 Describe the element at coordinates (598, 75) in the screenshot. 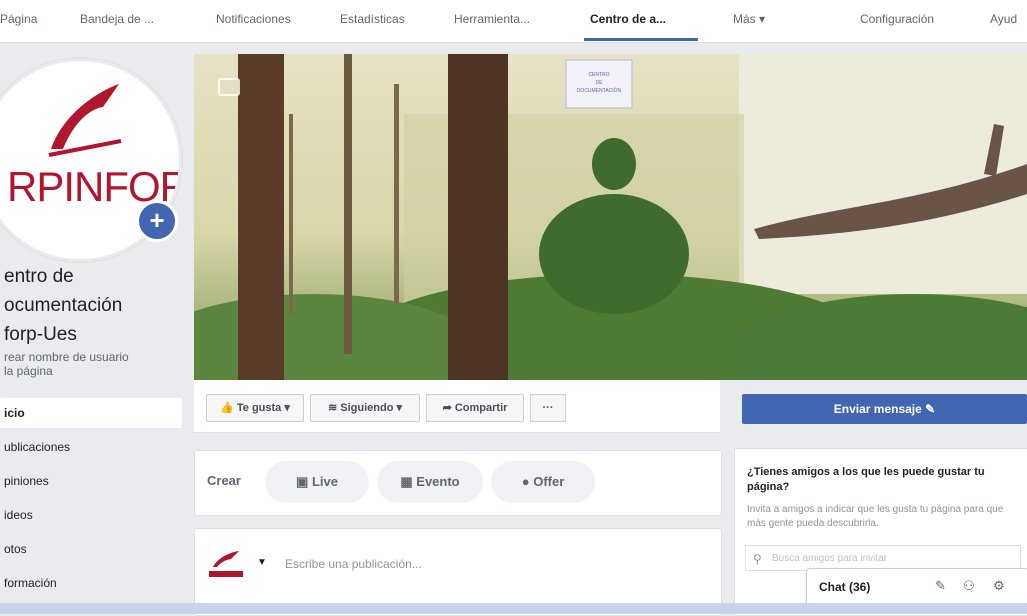

I see `svg-text: CENTRO` at that location.